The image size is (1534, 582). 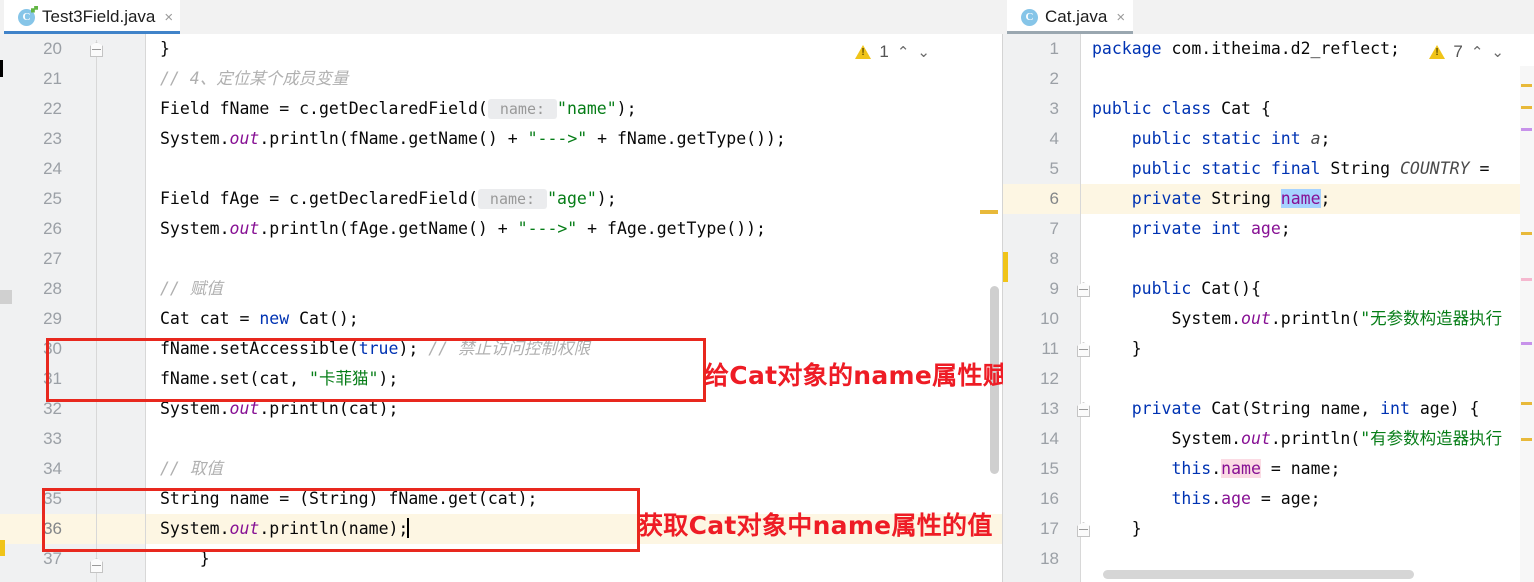 I want to click on code-token: Cat(){, so click(x=1226, y=288).